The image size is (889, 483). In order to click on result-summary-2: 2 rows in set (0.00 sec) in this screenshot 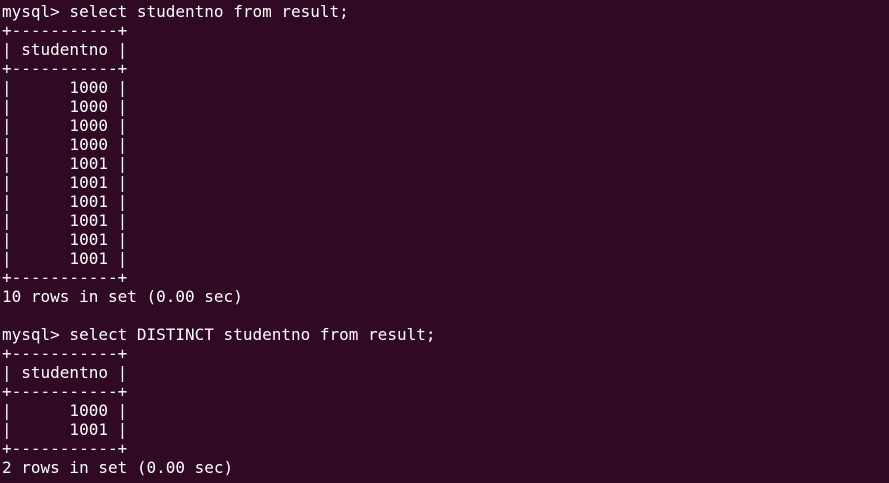, I will do `click(118, 467)`.